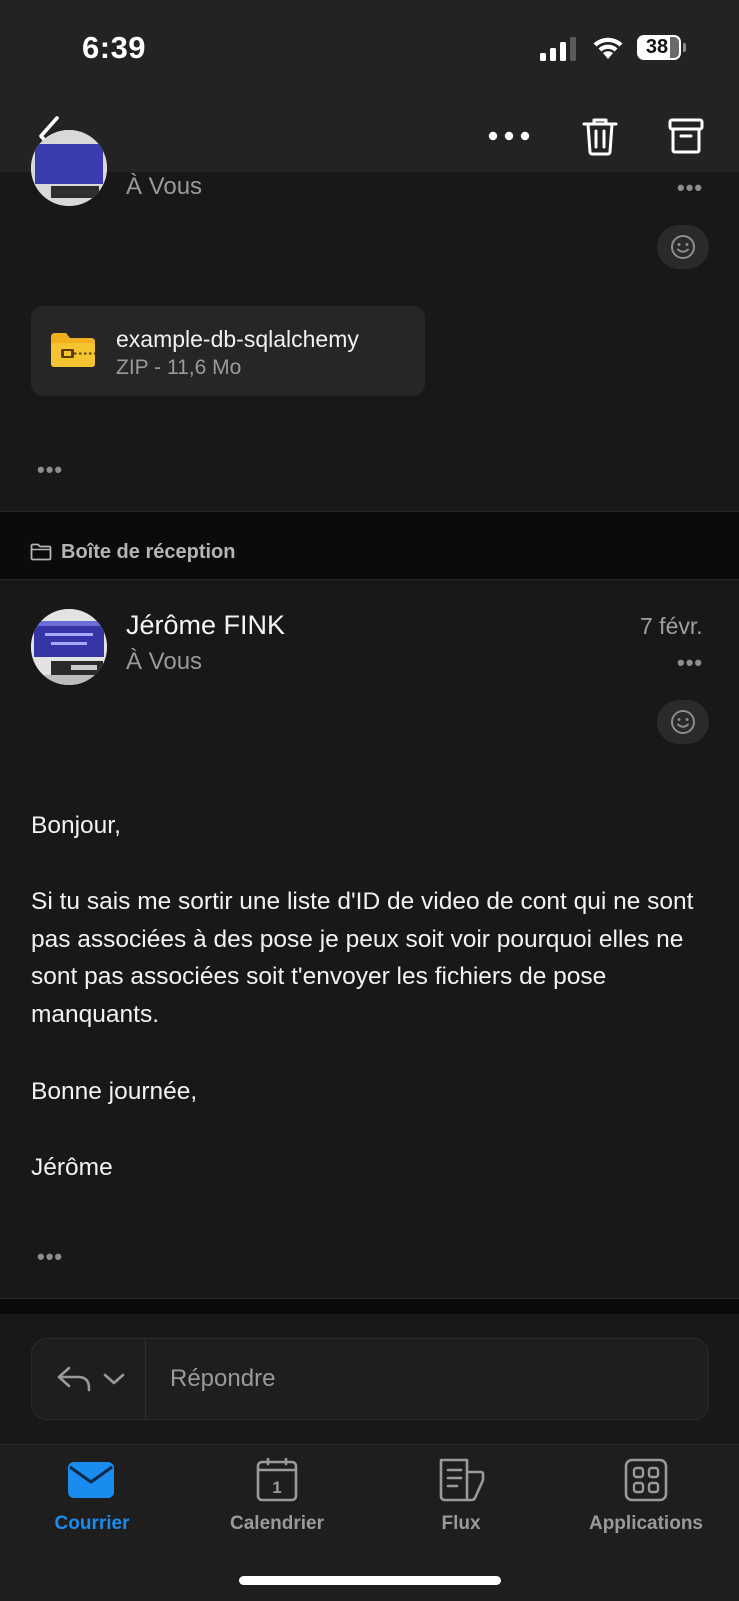 The height and width of the screenshot is (1601, 739). I want to click on calendar-day: 1, so click(276, 1487).